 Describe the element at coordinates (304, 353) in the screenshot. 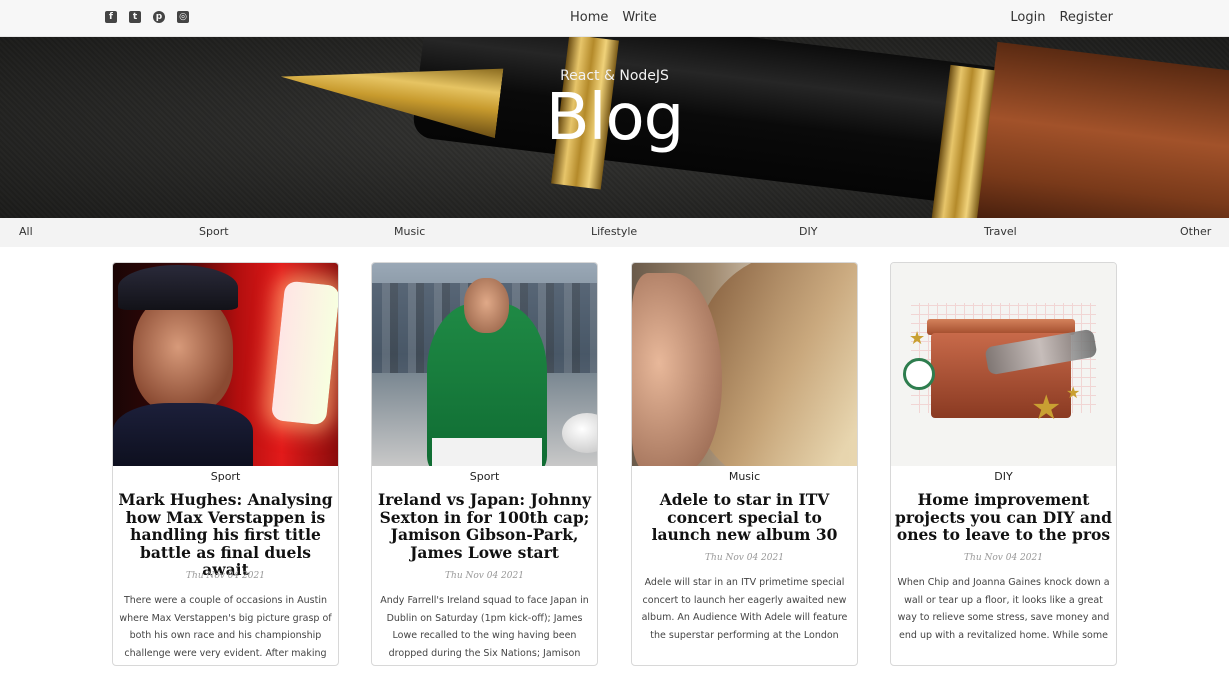

I see `image-light` at that location.